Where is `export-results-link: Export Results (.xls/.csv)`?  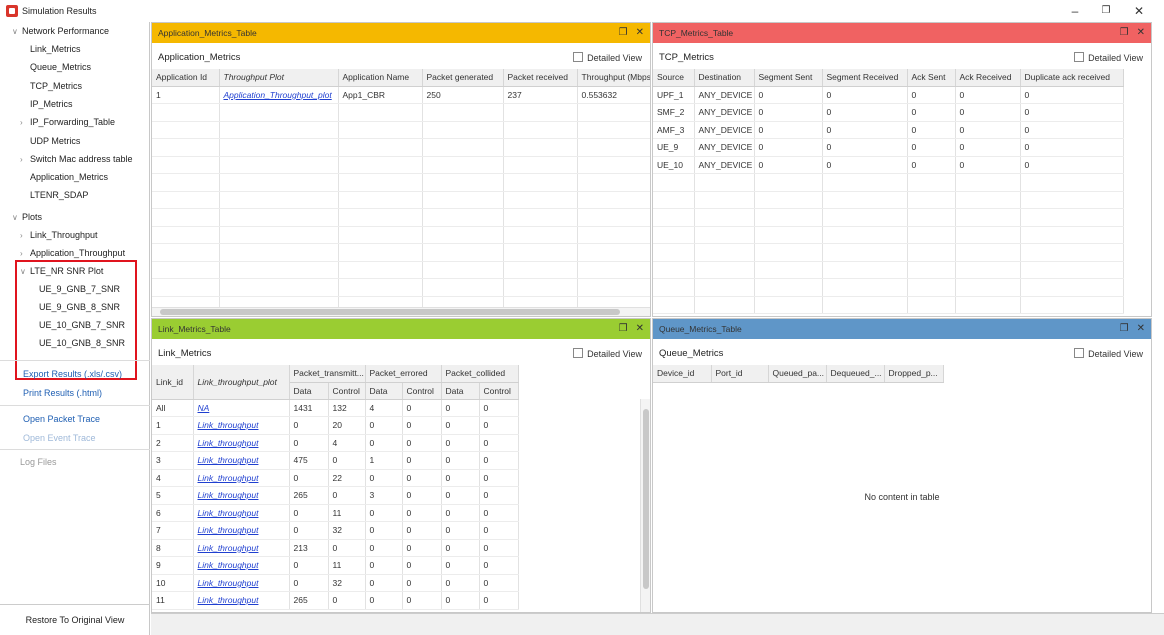
export-results-link: Export Results (.xls/.csv) is located at coordinates (72, 374).